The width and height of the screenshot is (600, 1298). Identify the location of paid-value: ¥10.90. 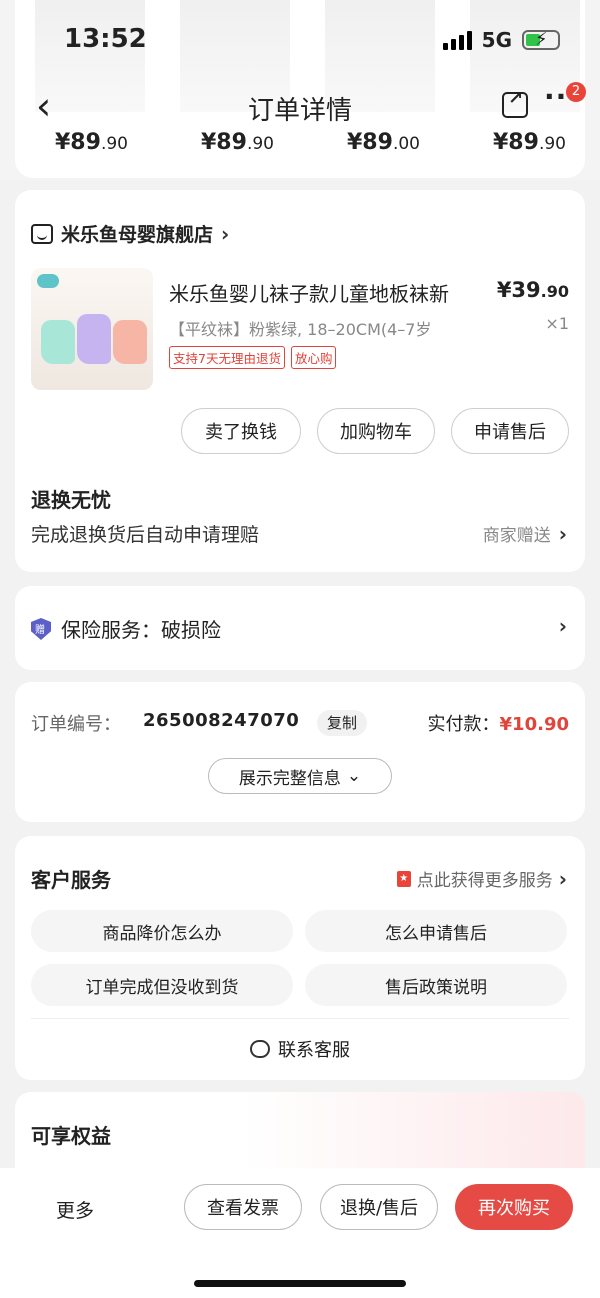
(534, 724).